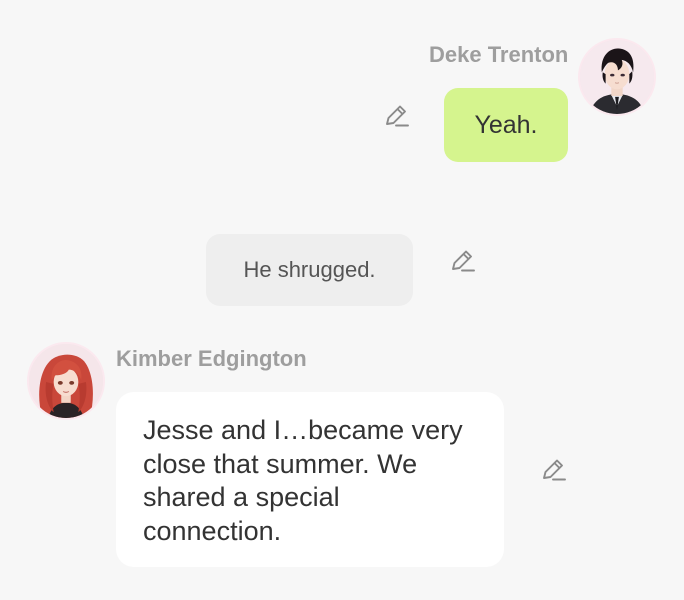 The height and width of the screenshot is (600, 684). Describe the element at coordinates (499, 54) in the screenshot. I see `speaker-name-deke: Deke Trenton` at that location.